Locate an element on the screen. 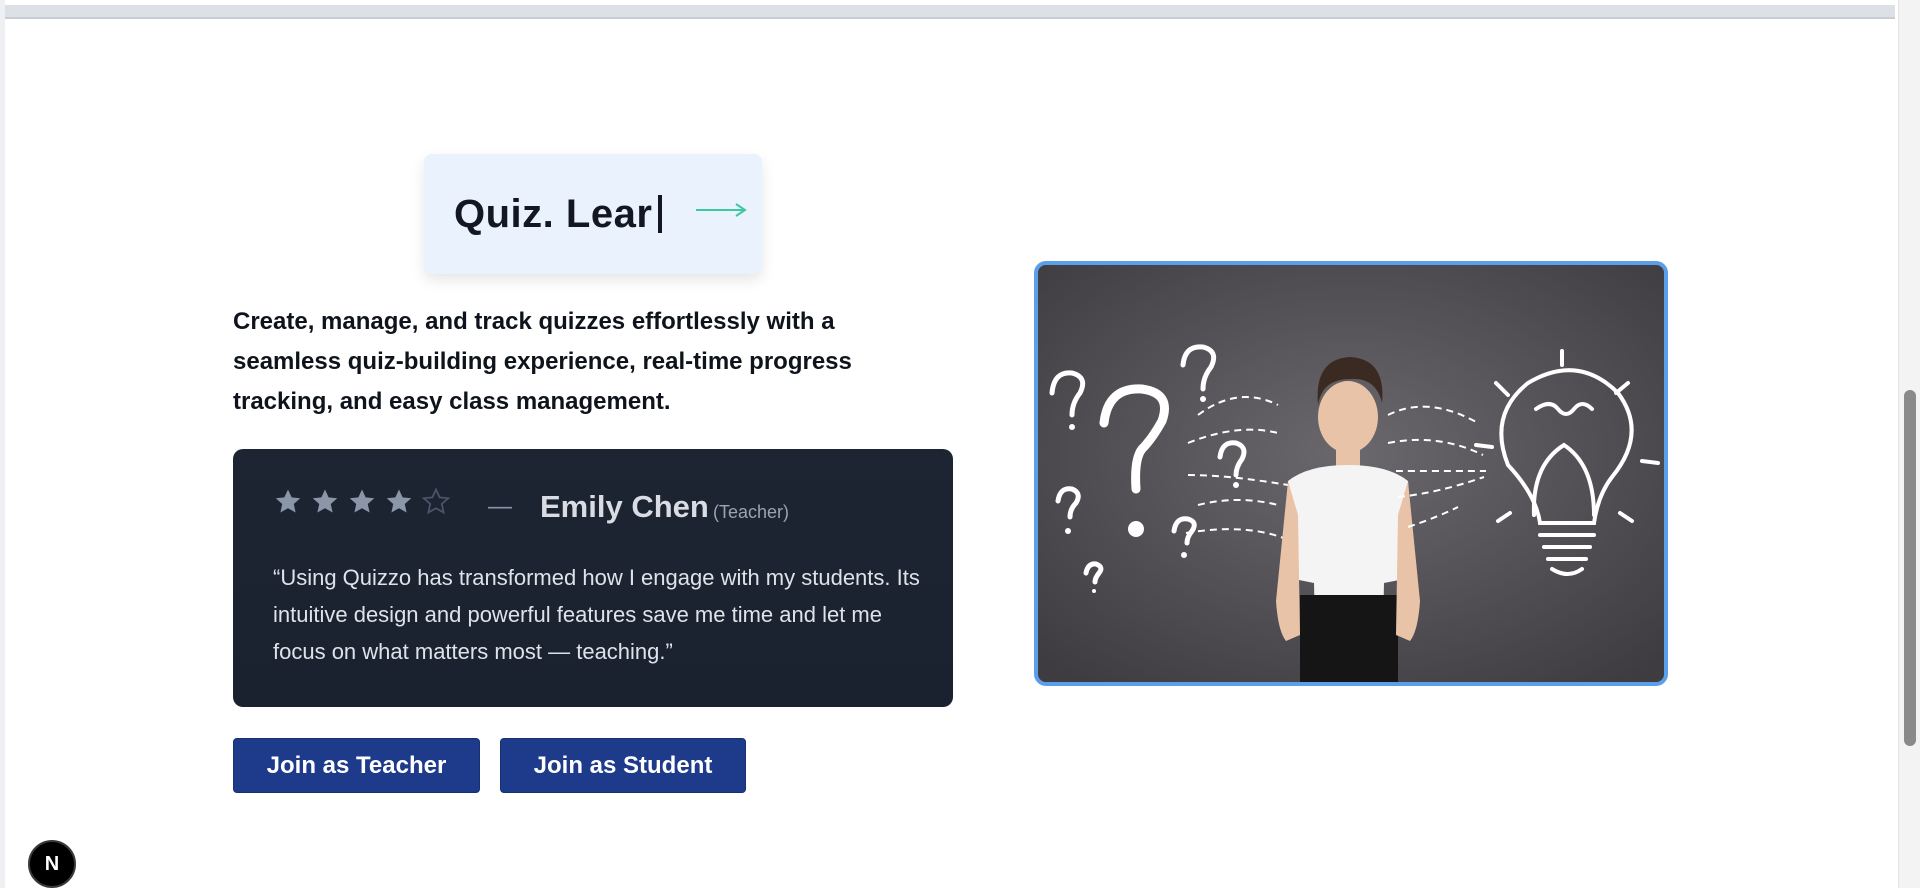 The height and width of the screenshot is (888, 1920). arrow-right-icon is located at coordinates (721, 210).